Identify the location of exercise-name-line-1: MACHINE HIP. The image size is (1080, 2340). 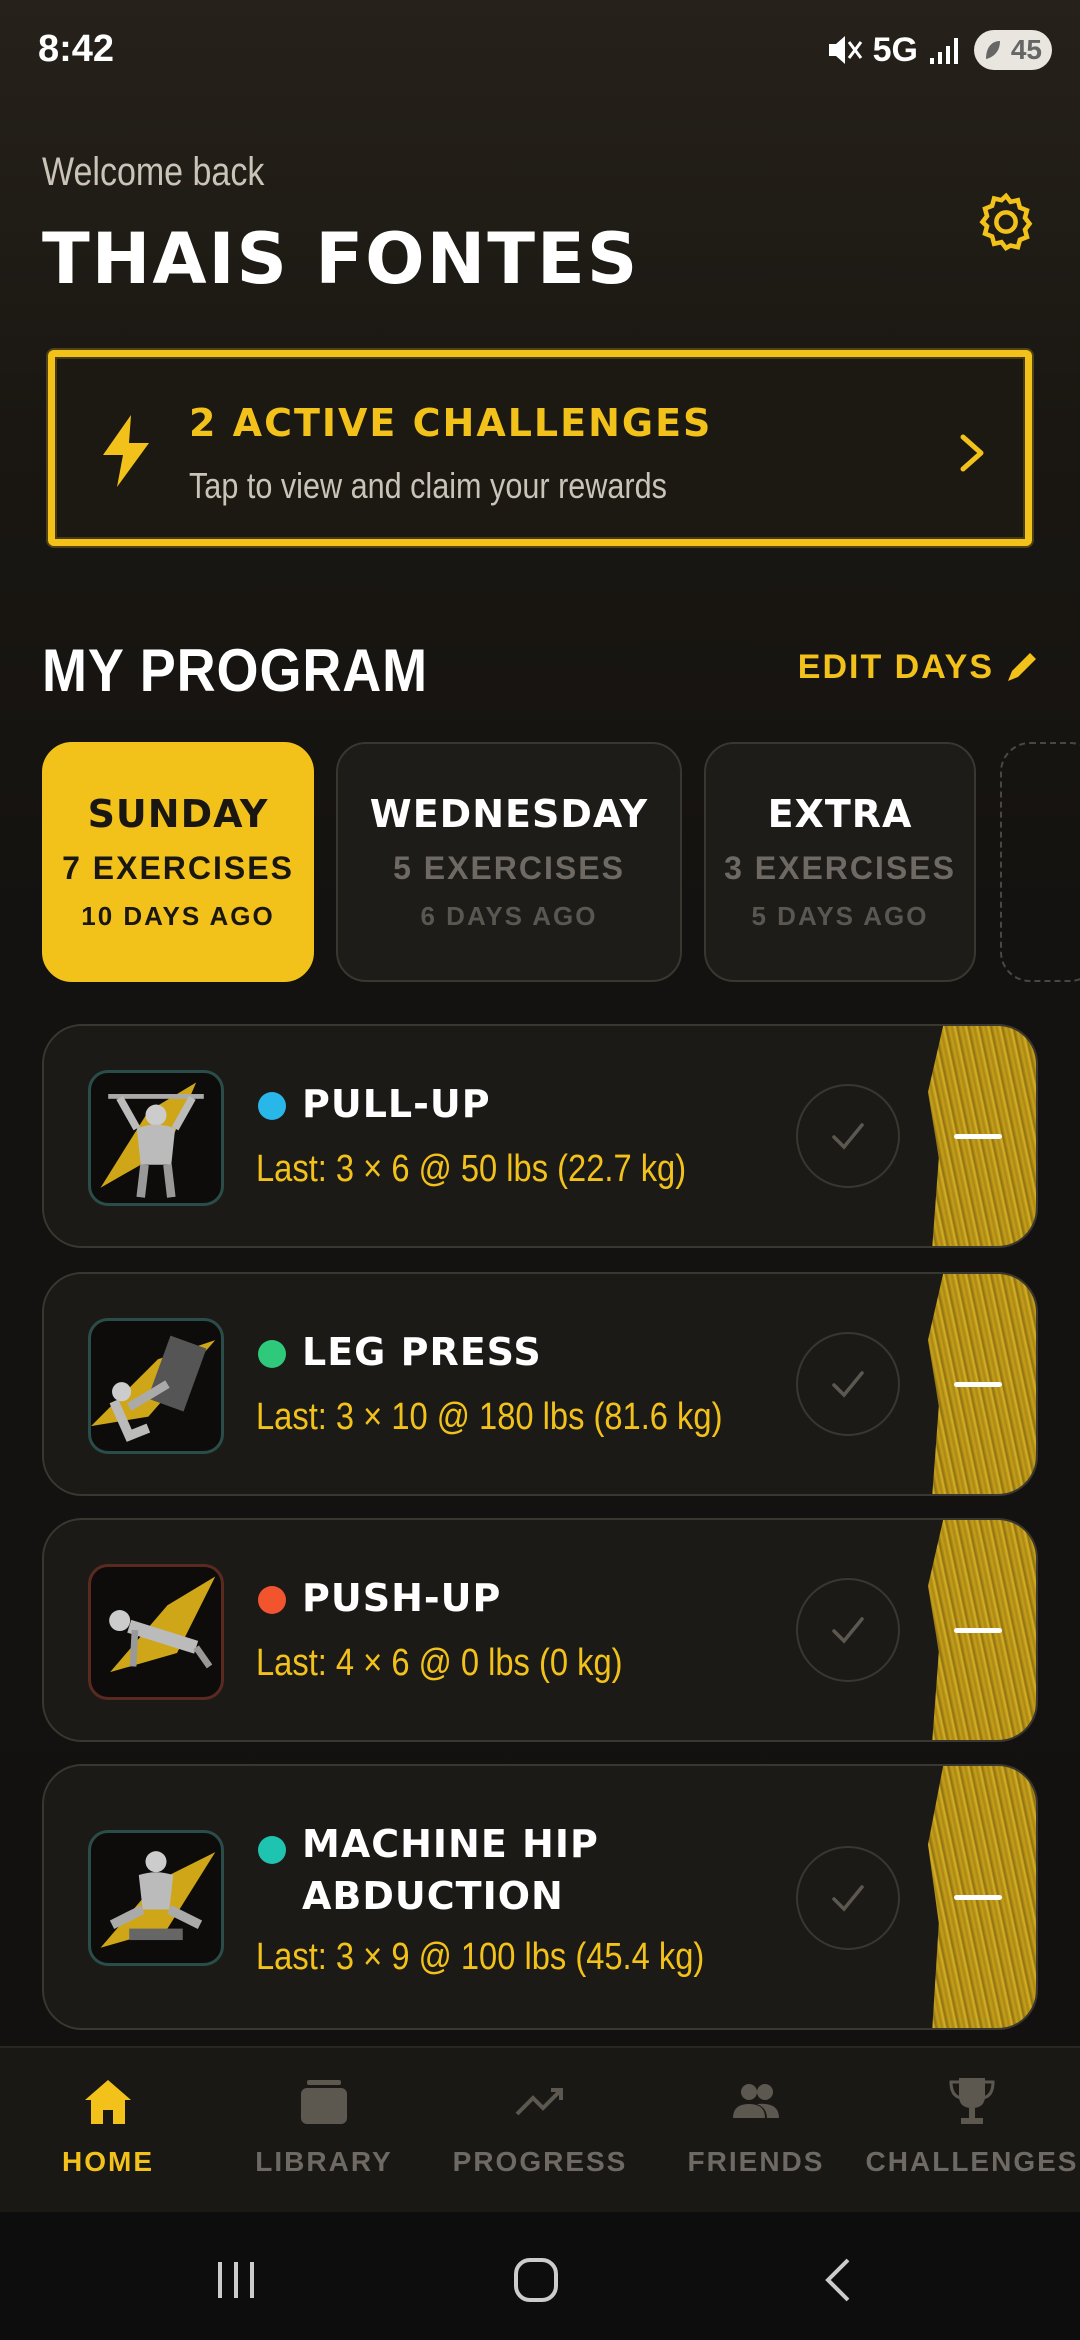
(450, 1844).